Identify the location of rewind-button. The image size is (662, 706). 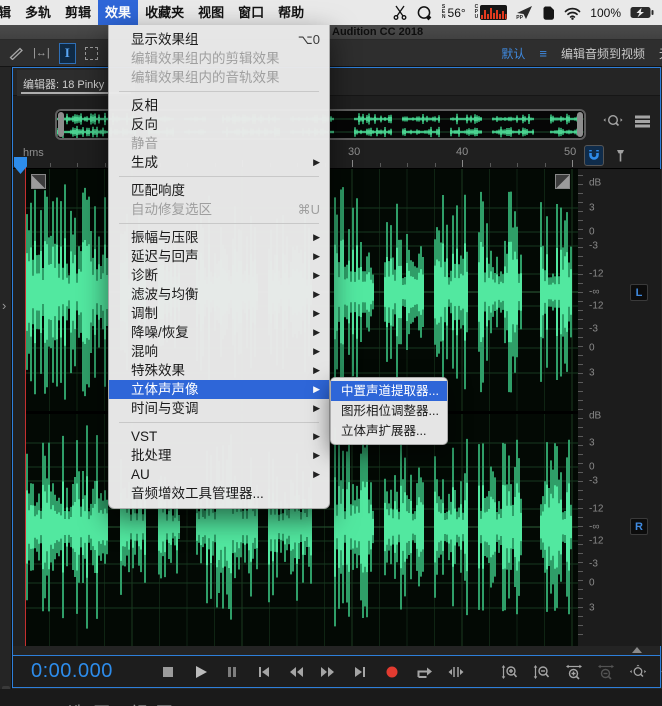
(296, 672).